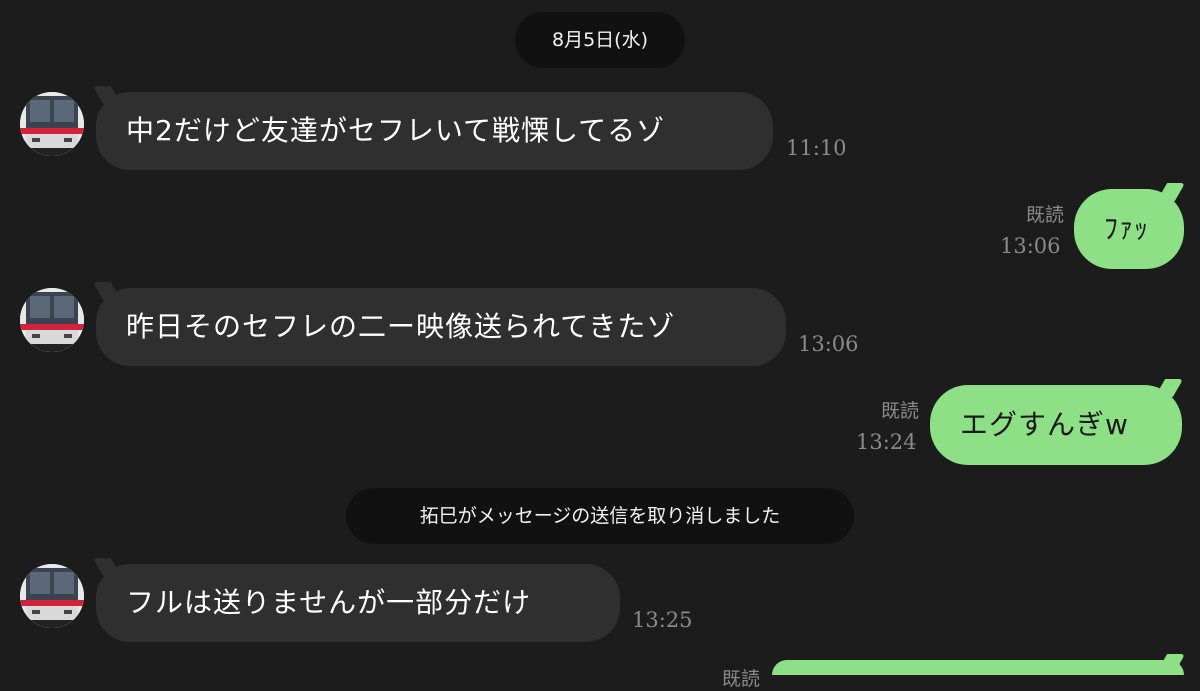 This screenshot has width=1200, height=691. I want to click on message-text: 昨日そのセフレの二ー映像送られてきたゾ, so click(401, 326).